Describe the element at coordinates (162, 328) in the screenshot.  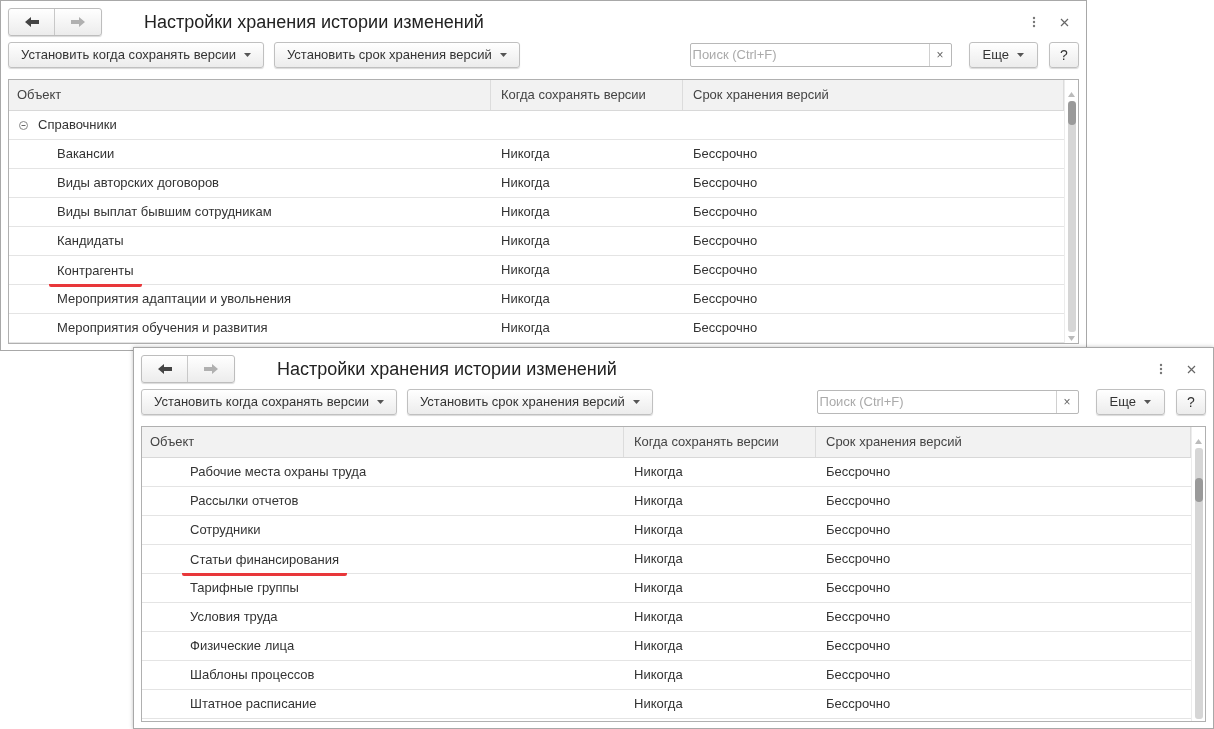
I see `table-cell-text: Мероприятия обучения и развития` at that location.